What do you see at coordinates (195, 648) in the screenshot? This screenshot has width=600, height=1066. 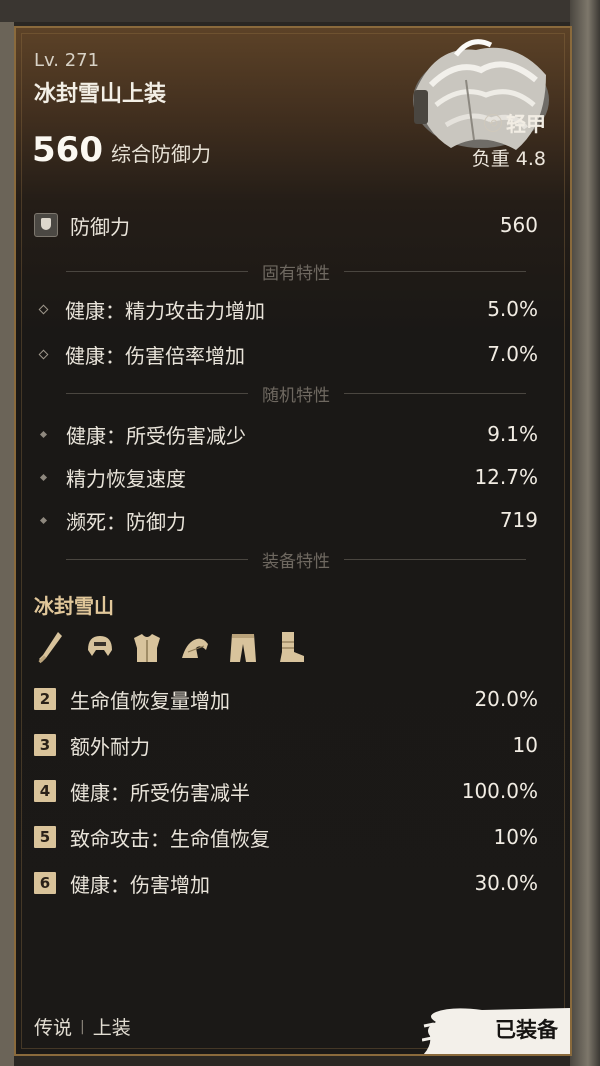 I see `gloves-icon` at bounding box center [195, 648].